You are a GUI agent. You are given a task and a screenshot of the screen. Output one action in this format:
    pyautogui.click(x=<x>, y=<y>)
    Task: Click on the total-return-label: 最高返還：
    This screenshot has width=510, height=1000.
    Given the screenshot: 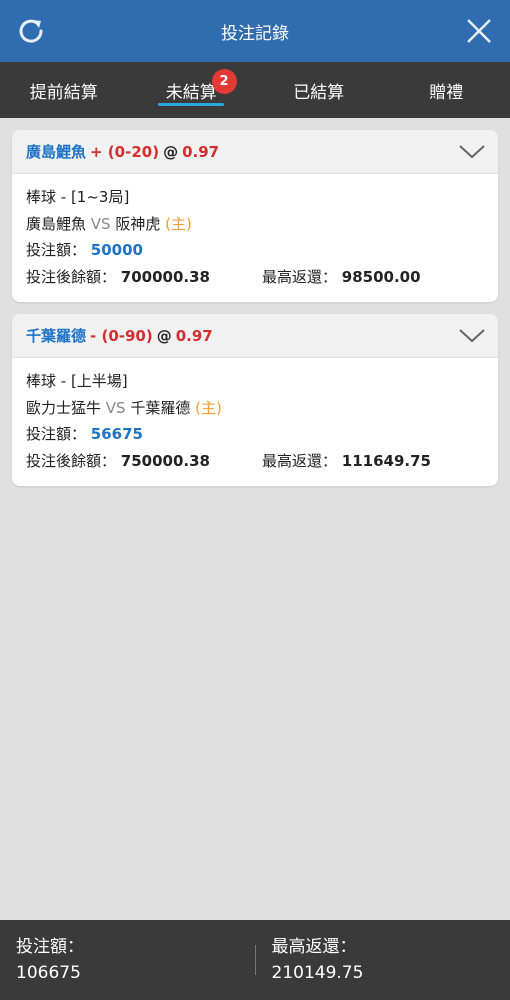 What is the action you would take?
    pyautogui.click(x=314, y=947)
    